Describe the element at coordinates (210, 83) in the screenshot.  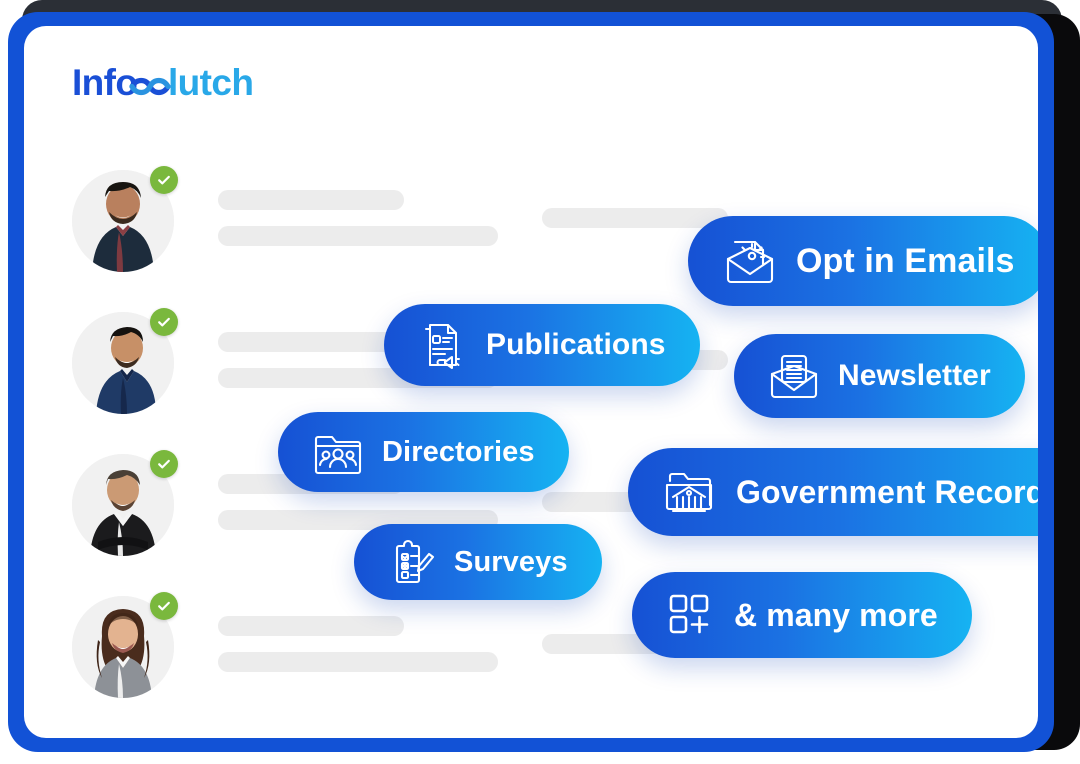
I see `svg-text: lutch` at that location.